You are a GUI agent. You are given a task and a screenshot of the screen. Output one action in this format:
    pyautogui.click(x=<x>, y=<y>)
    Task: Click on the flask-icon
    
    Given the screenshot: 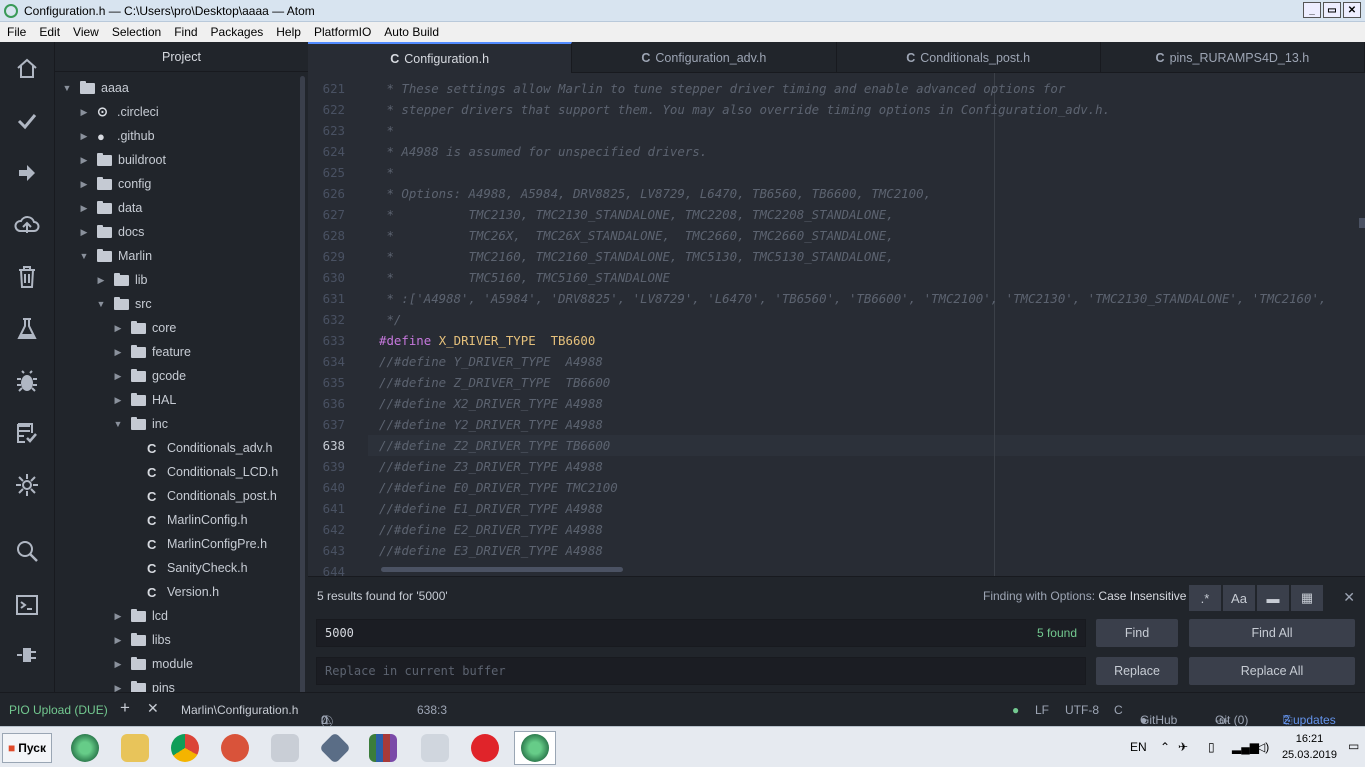 What is the action you would take?
    pyautogui.click(x=27, y=329)
    